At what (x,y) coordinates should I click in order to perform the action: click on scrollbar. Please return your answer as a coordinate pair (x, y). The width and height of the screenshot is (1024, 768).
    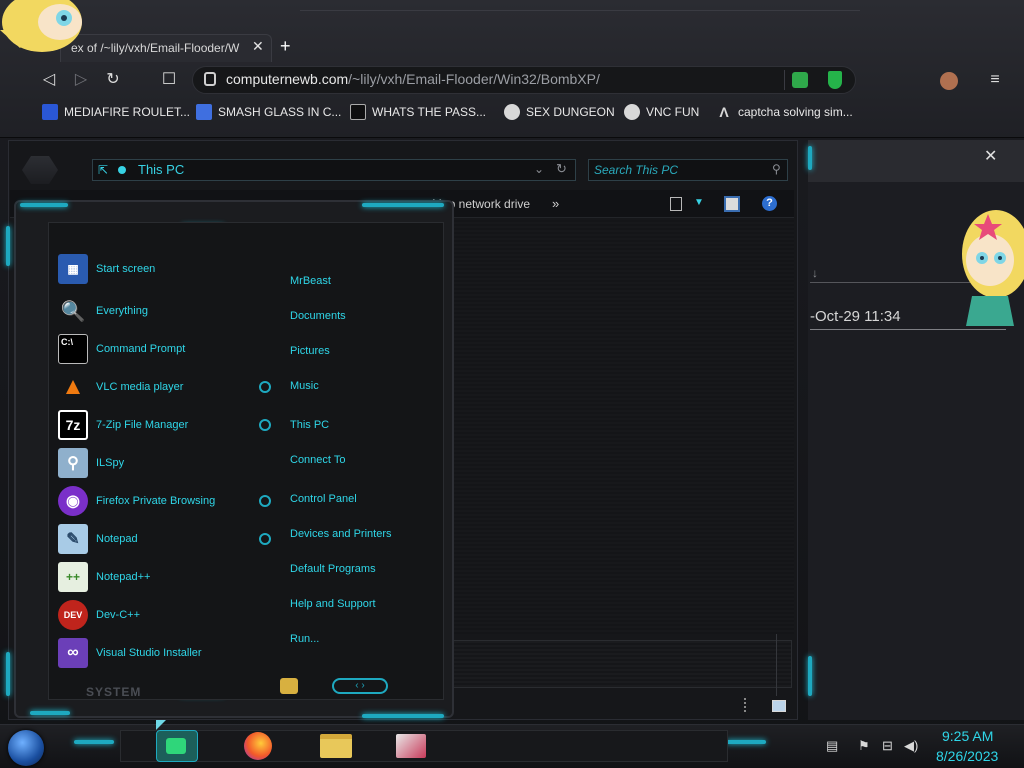
    Looking at the image, I should click on (783, 665).